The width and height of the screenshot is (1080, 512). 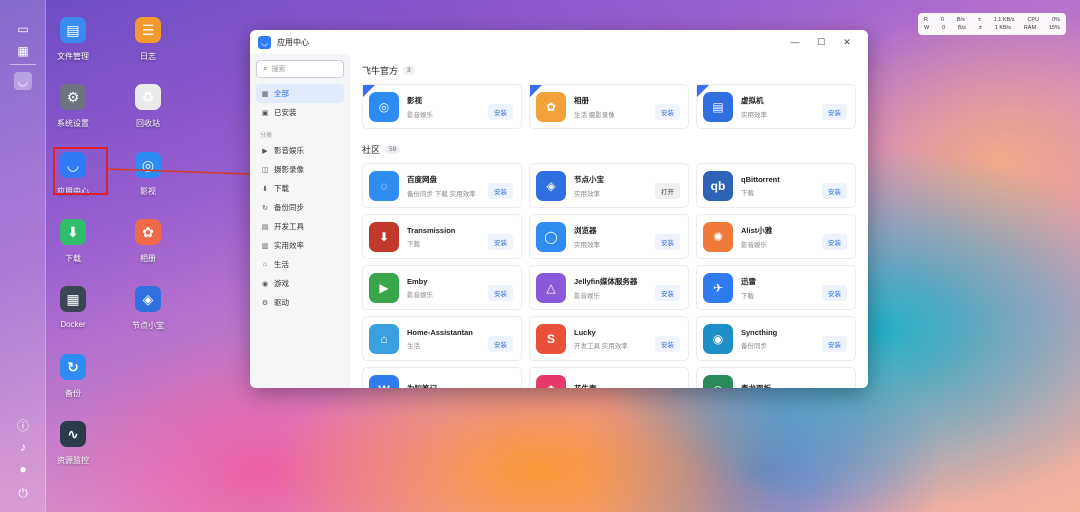 What do you see at coordinates (422, 386) in the screenshot?
I see `app-name: 为知笔记` at bounding box center [422, 386].